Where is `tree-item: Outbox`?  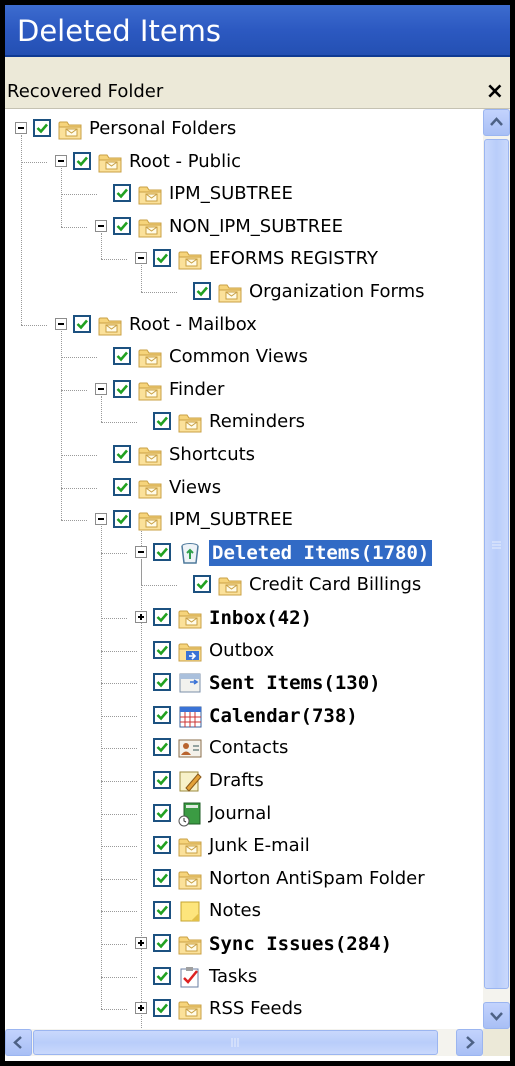
tree-item: Outbox is located at coordinates (244, 651).